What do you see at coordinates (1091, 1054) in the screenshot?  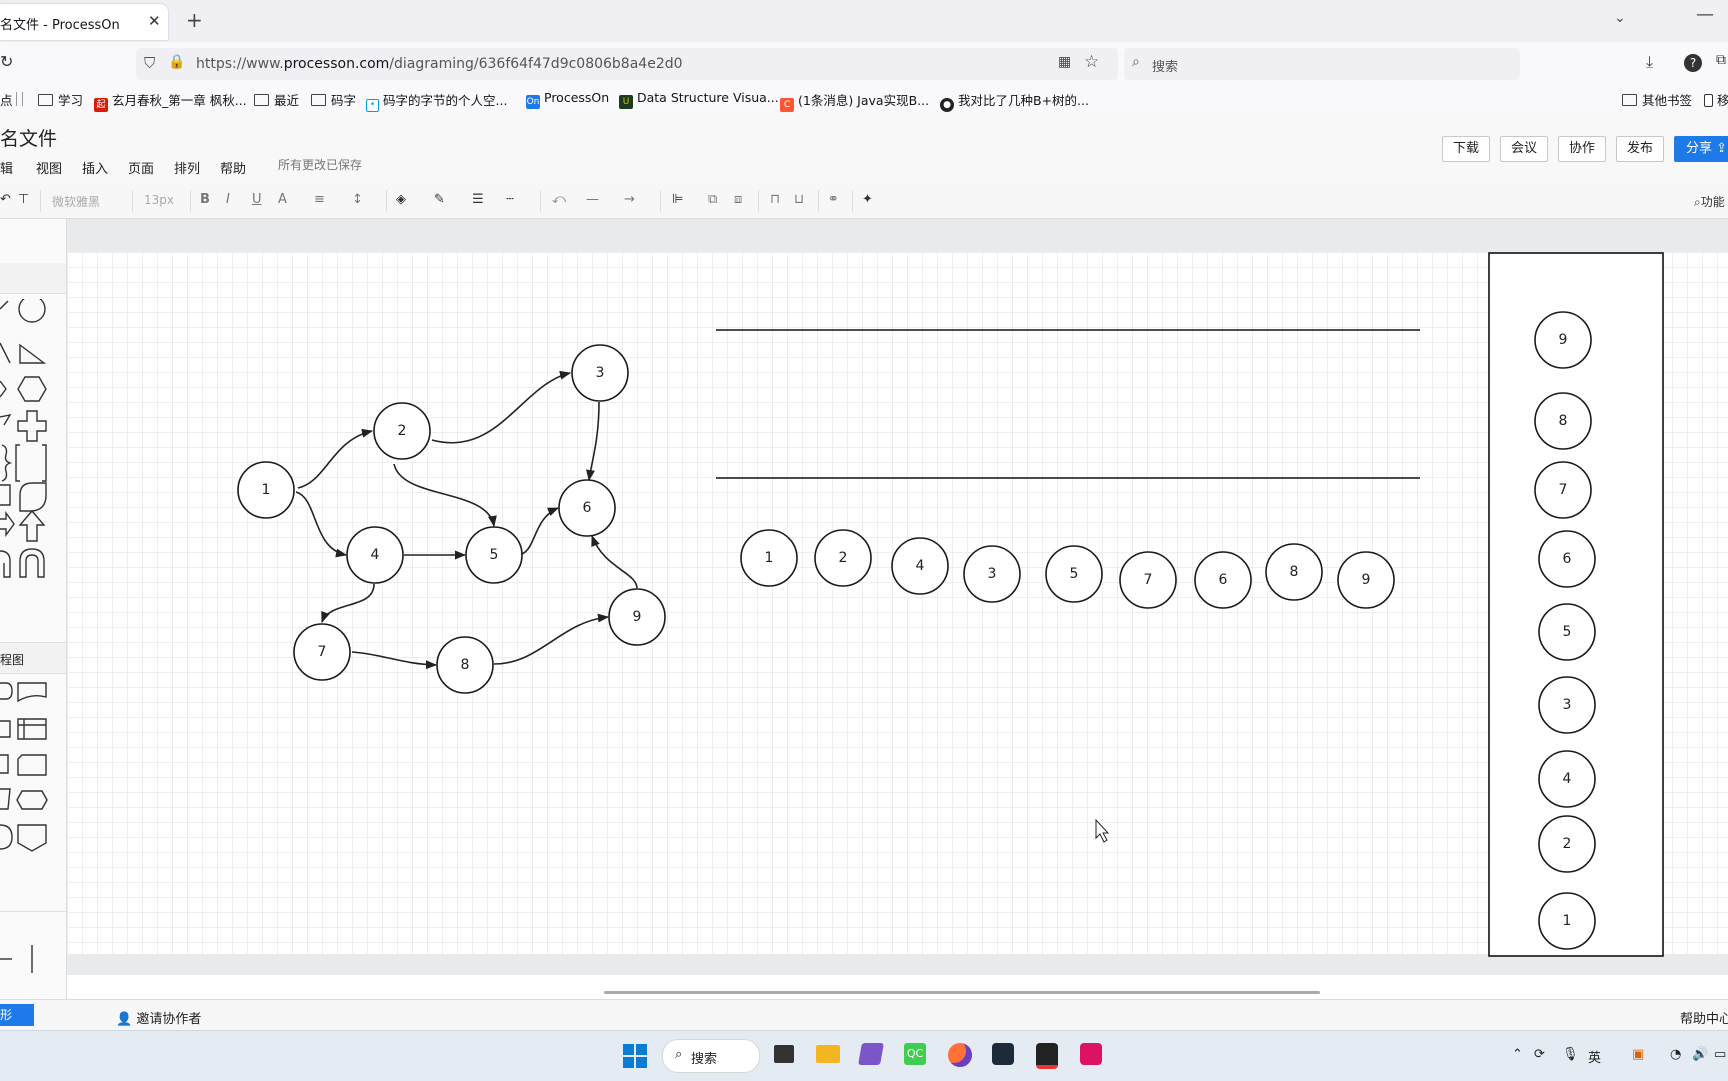 I see `intellij-icon` at bounding box center [1091, 1054].